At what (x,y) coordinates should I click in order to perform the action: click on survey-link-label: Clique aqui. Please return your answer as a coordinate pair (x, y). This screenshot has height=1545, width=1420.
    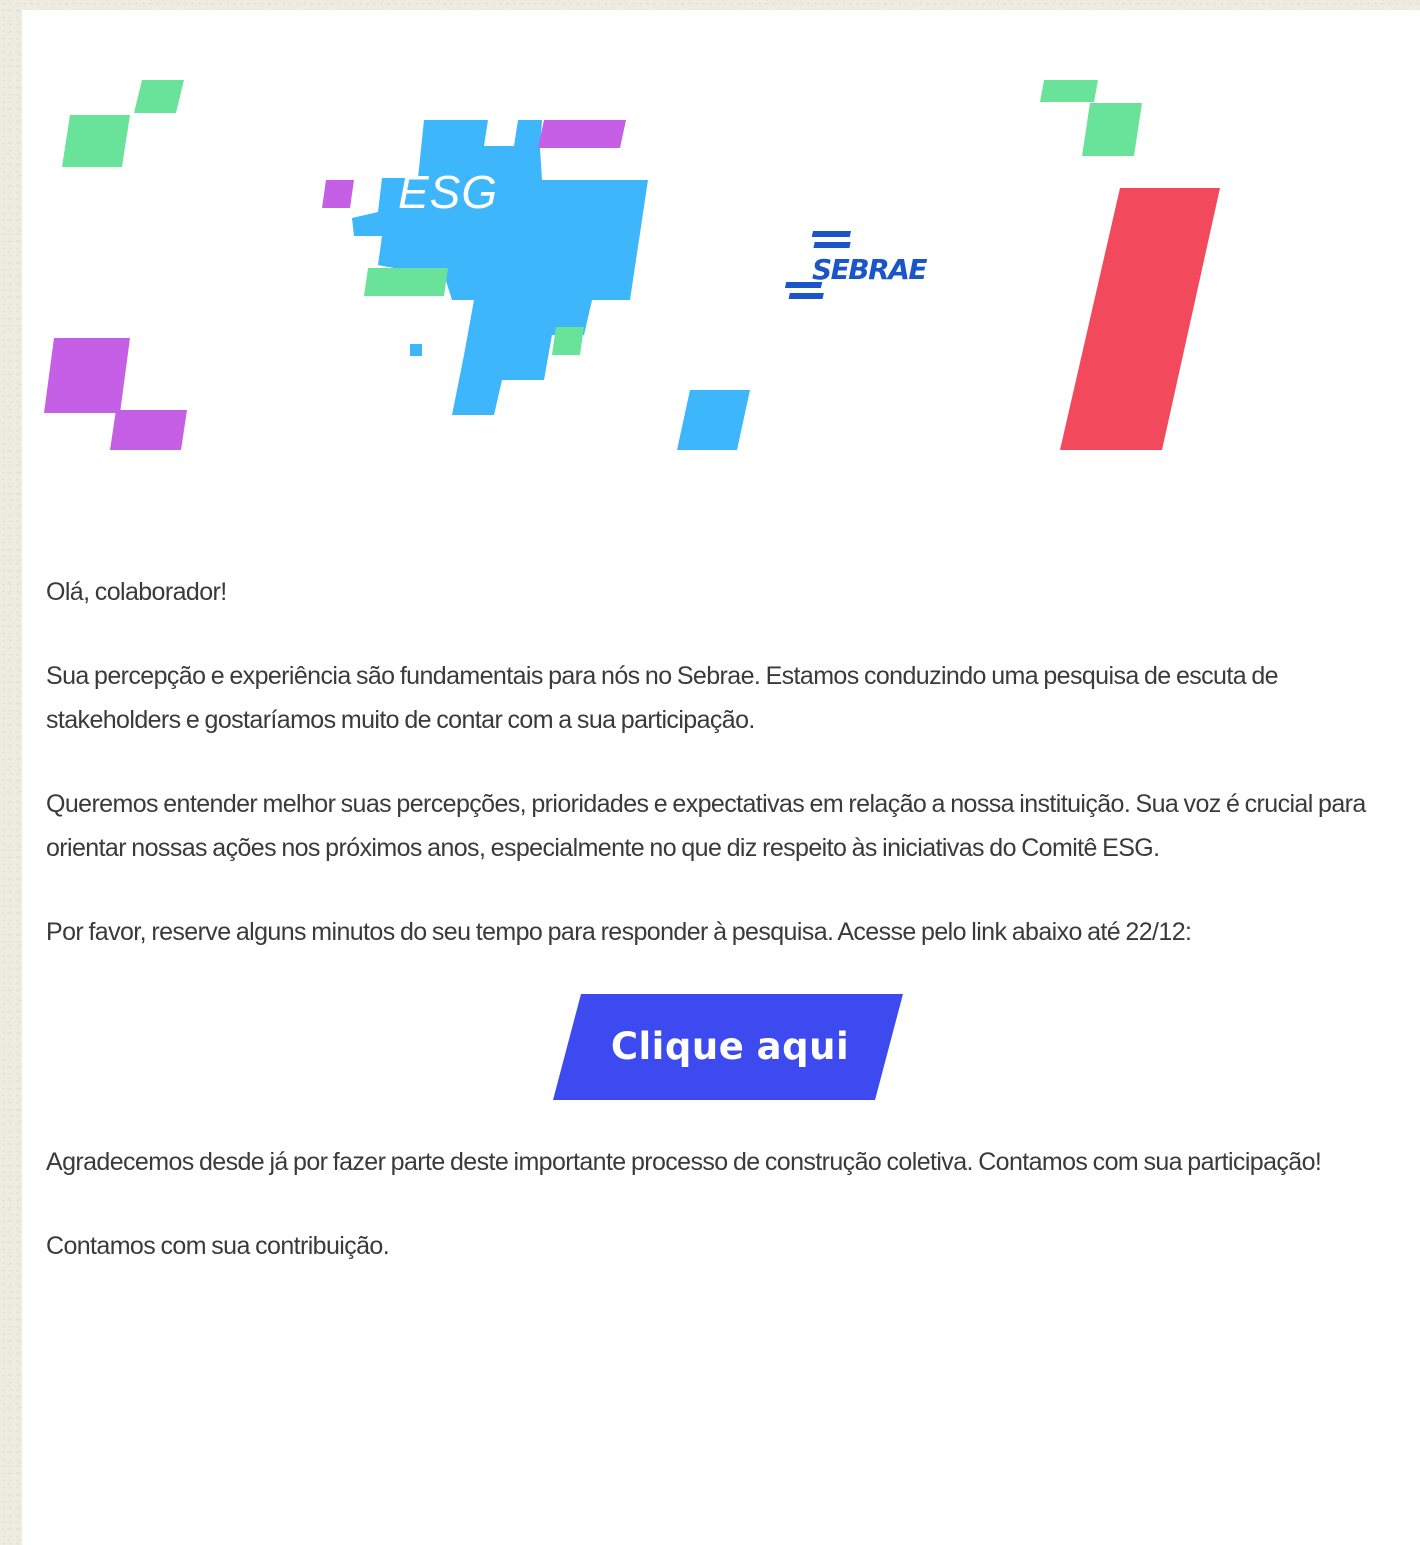
    Looking at the image, I should click on (730, 1046).